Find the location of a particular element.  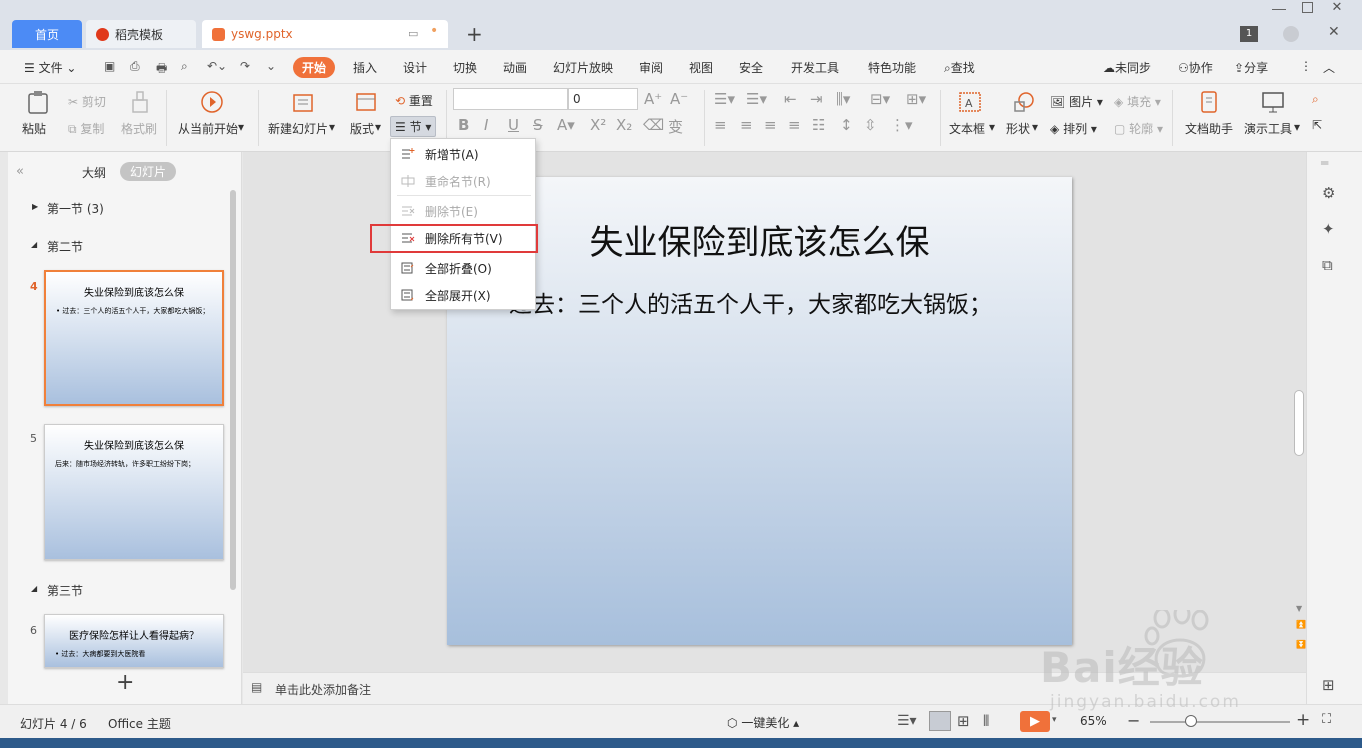

presentation-tools-icon is located at coordinates (1273, 102).